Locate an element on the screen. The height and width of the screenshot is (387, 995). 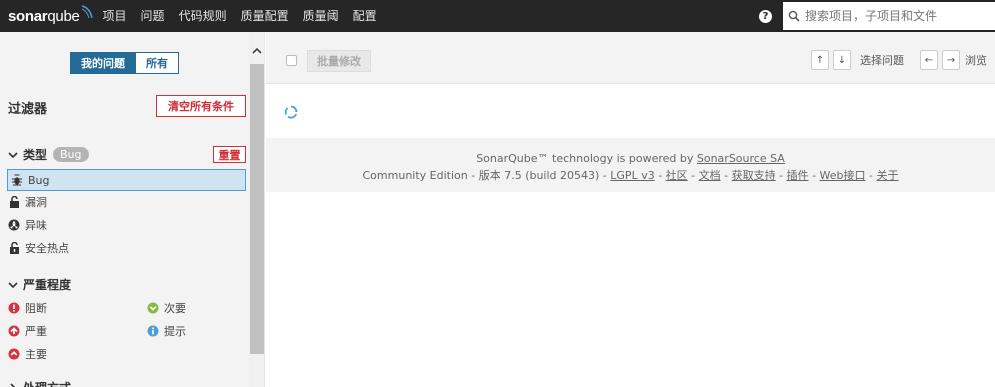
facet-item-major: 主要 is located at coordinates (27, 354).